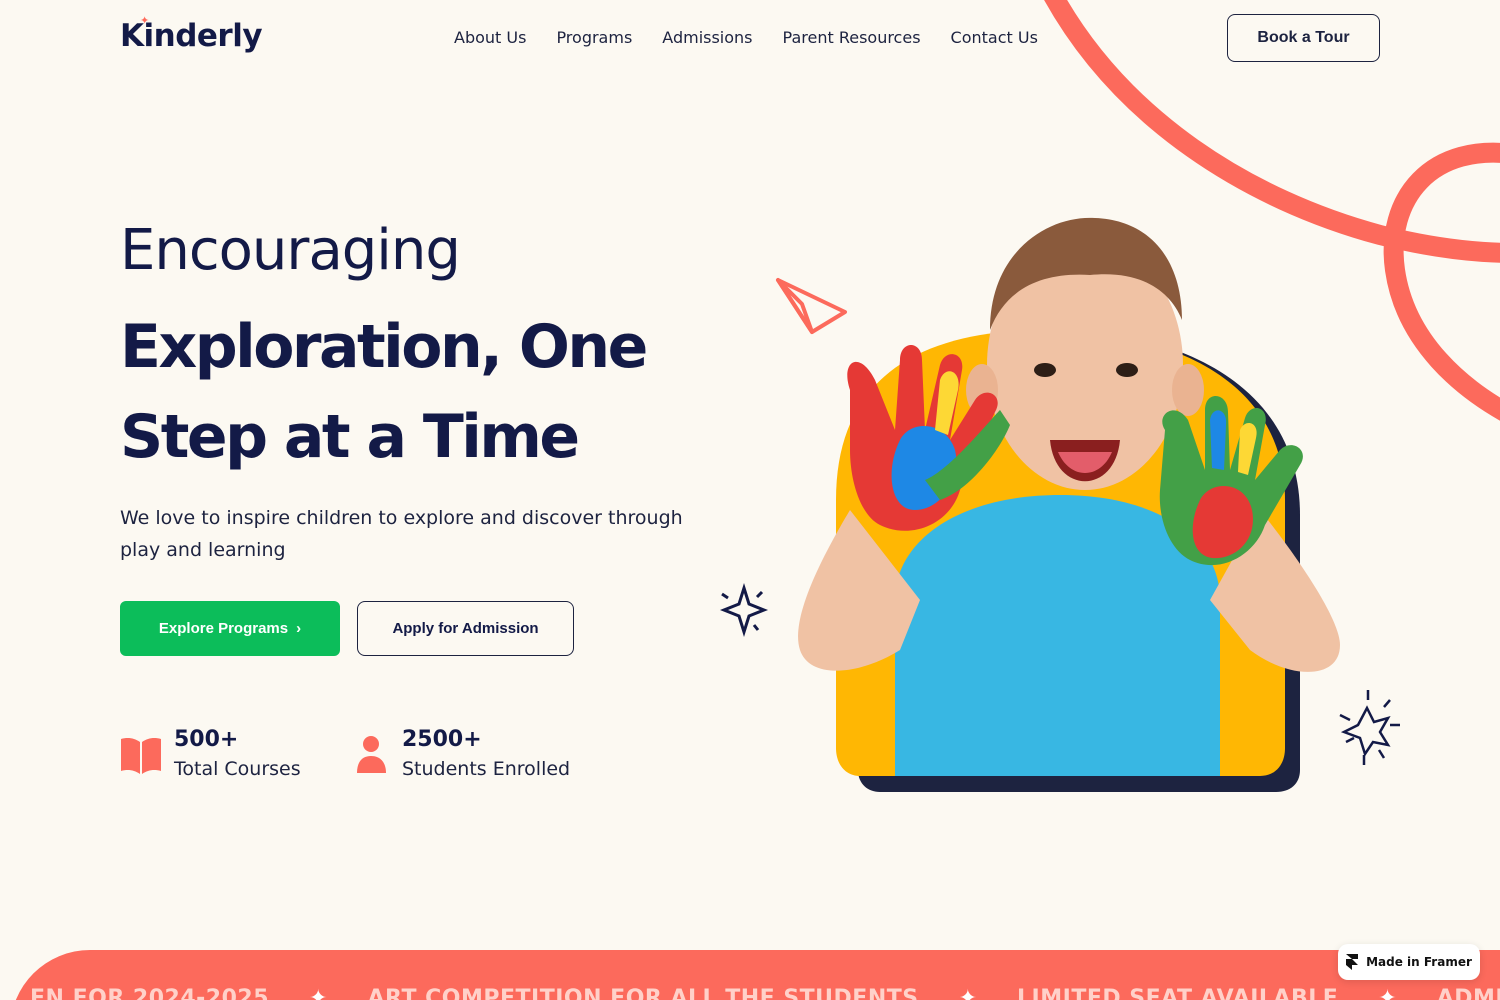 The height and width of the screenshot is (1000, 1500). I want to click on chevron-right-icon: ›, so click(299, 628).